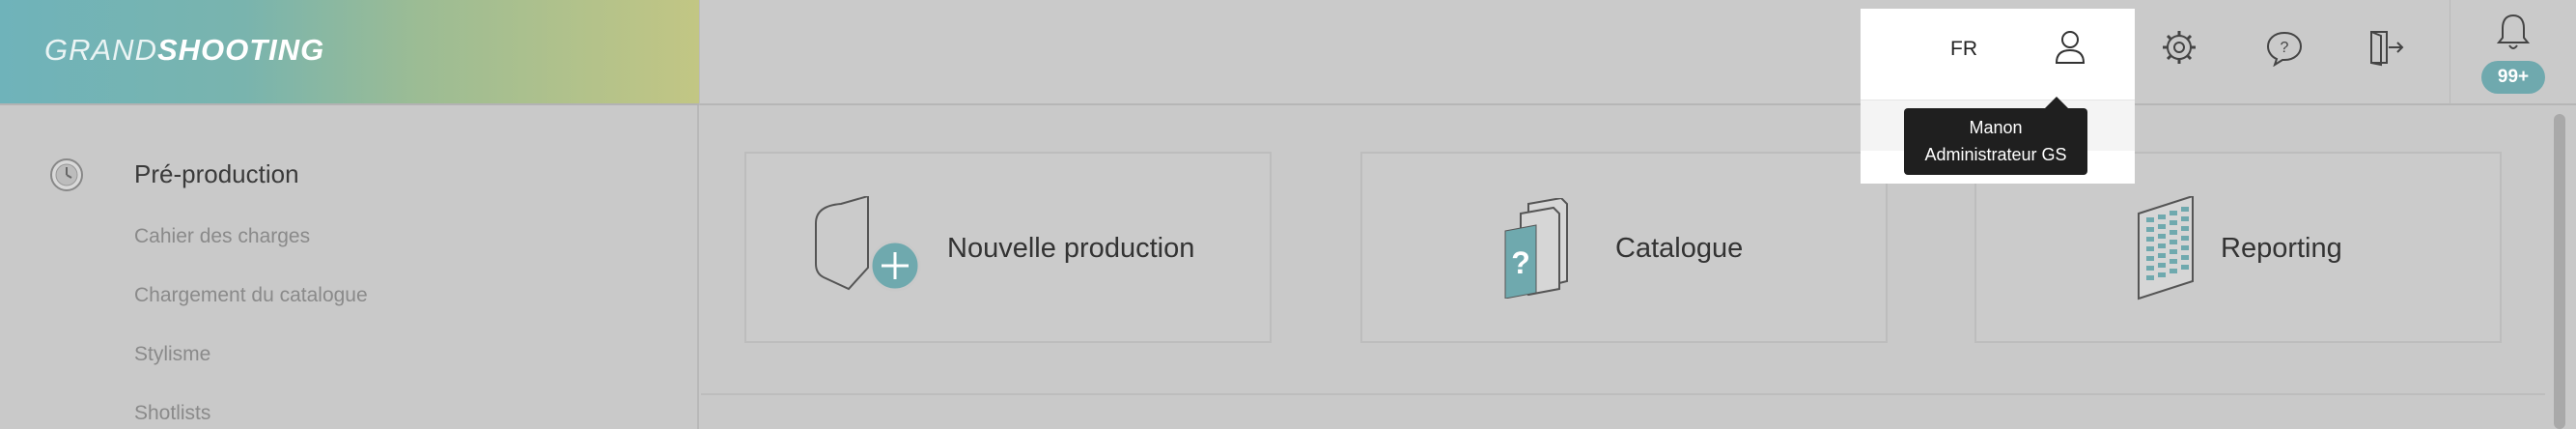 This screenshot has height=429, width=2576. I want to click on card-catalogue: ? Catalogue, so click(1624, 248).